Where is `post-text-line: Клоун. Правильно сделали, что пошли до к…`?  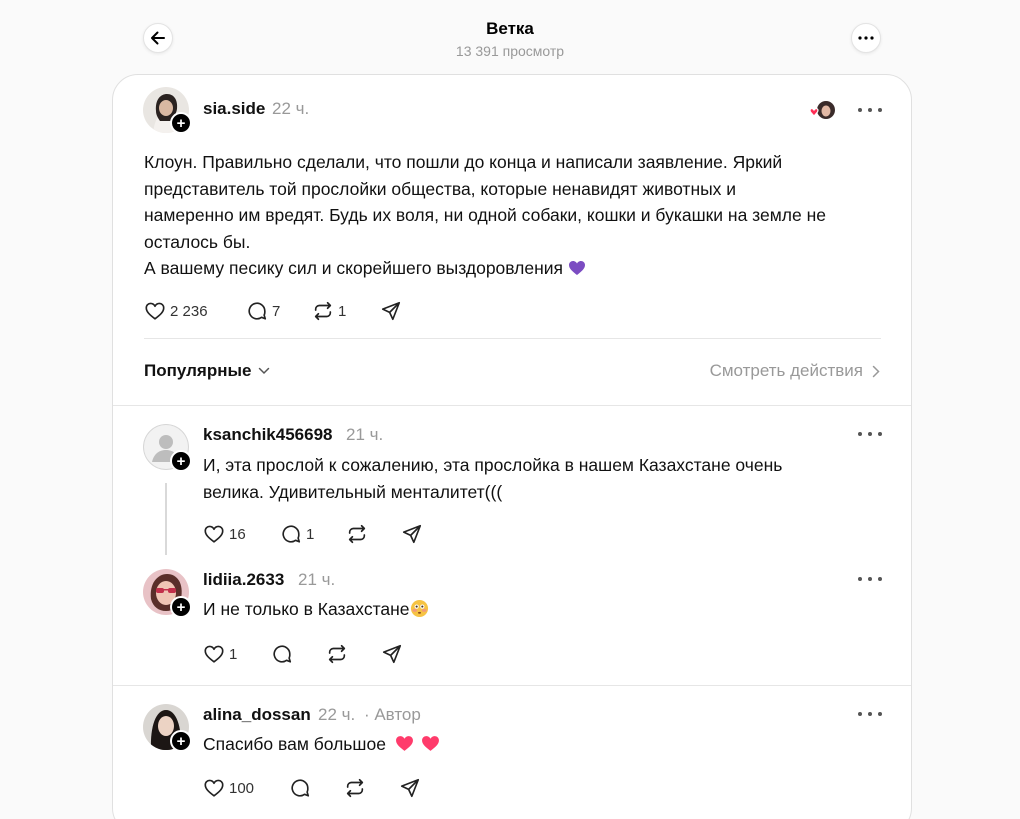
post-text-line: Клоун. Правильно сделали, что пошли до к… is located at coordinates (463, 162).